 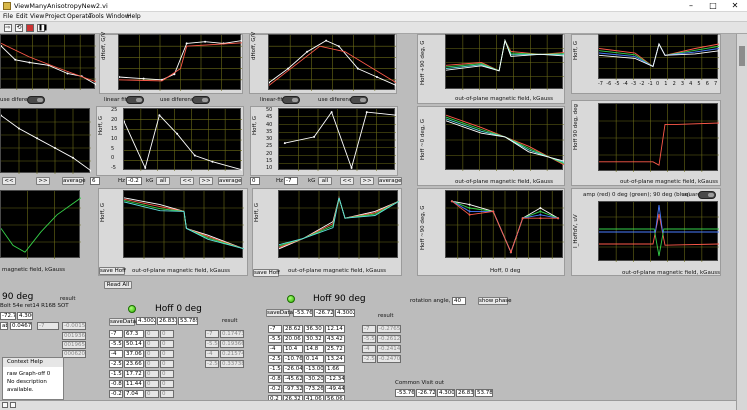 I want to click on hoff0-result-cell: -4, so click(x=212, y=354).